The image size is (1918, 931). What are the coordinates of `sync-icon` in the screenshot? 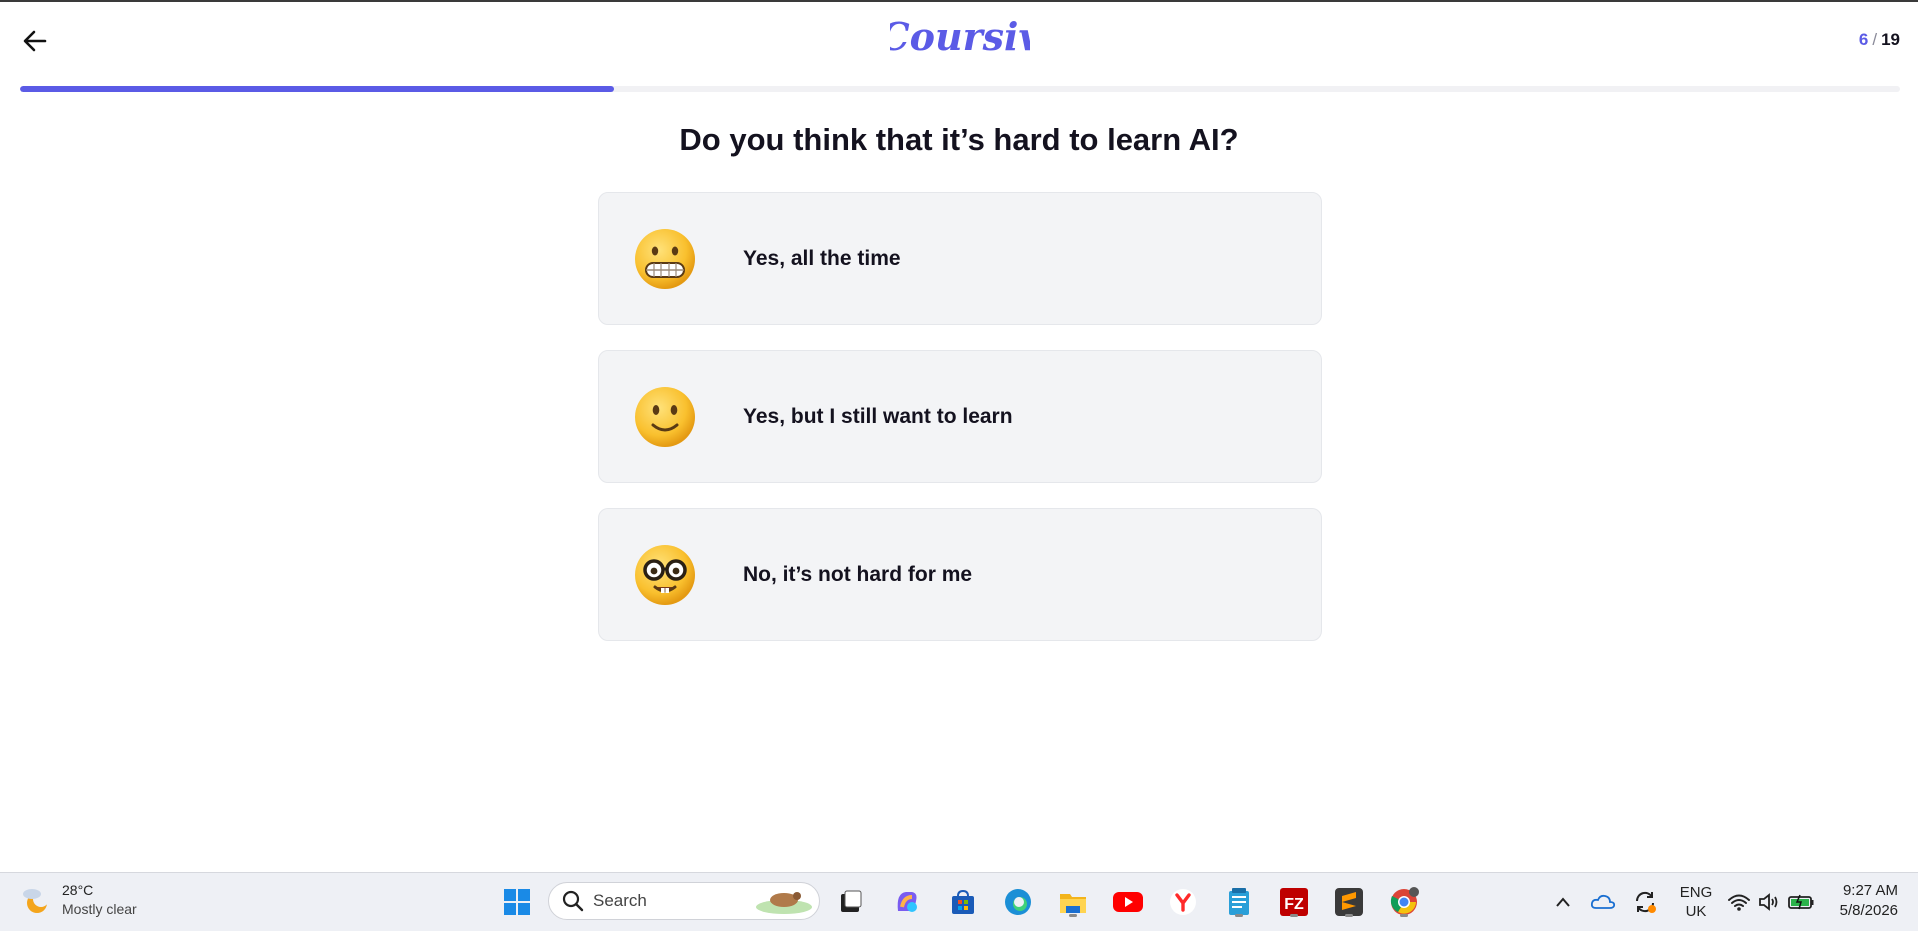 It's located at (1645, 902).